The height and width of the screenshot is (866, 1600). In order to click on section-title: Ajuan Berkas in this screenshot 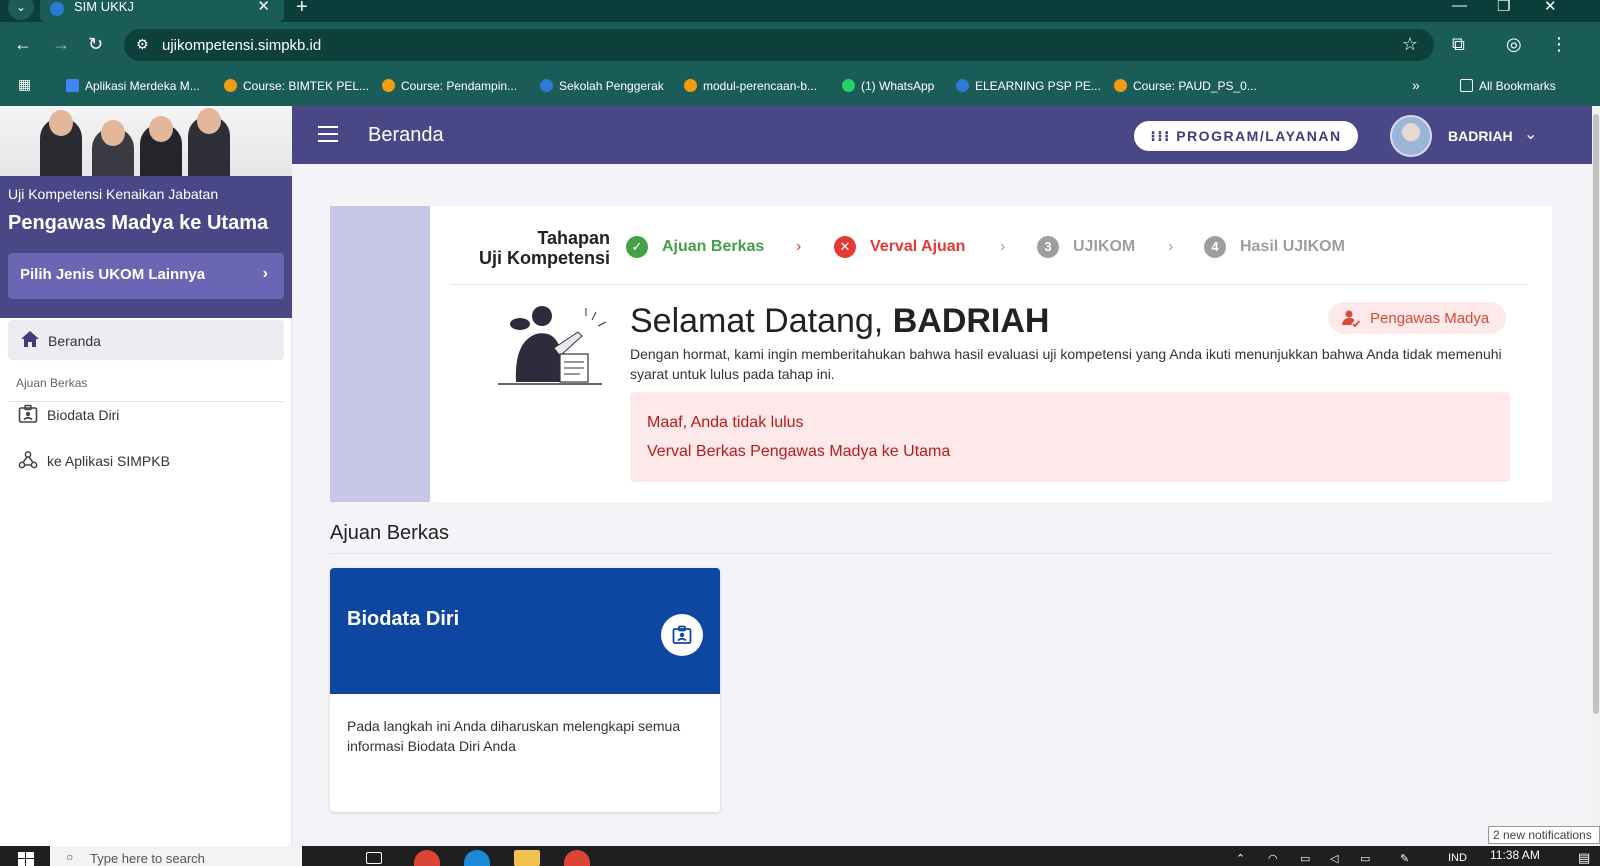, I will do `click(389, 533)`.